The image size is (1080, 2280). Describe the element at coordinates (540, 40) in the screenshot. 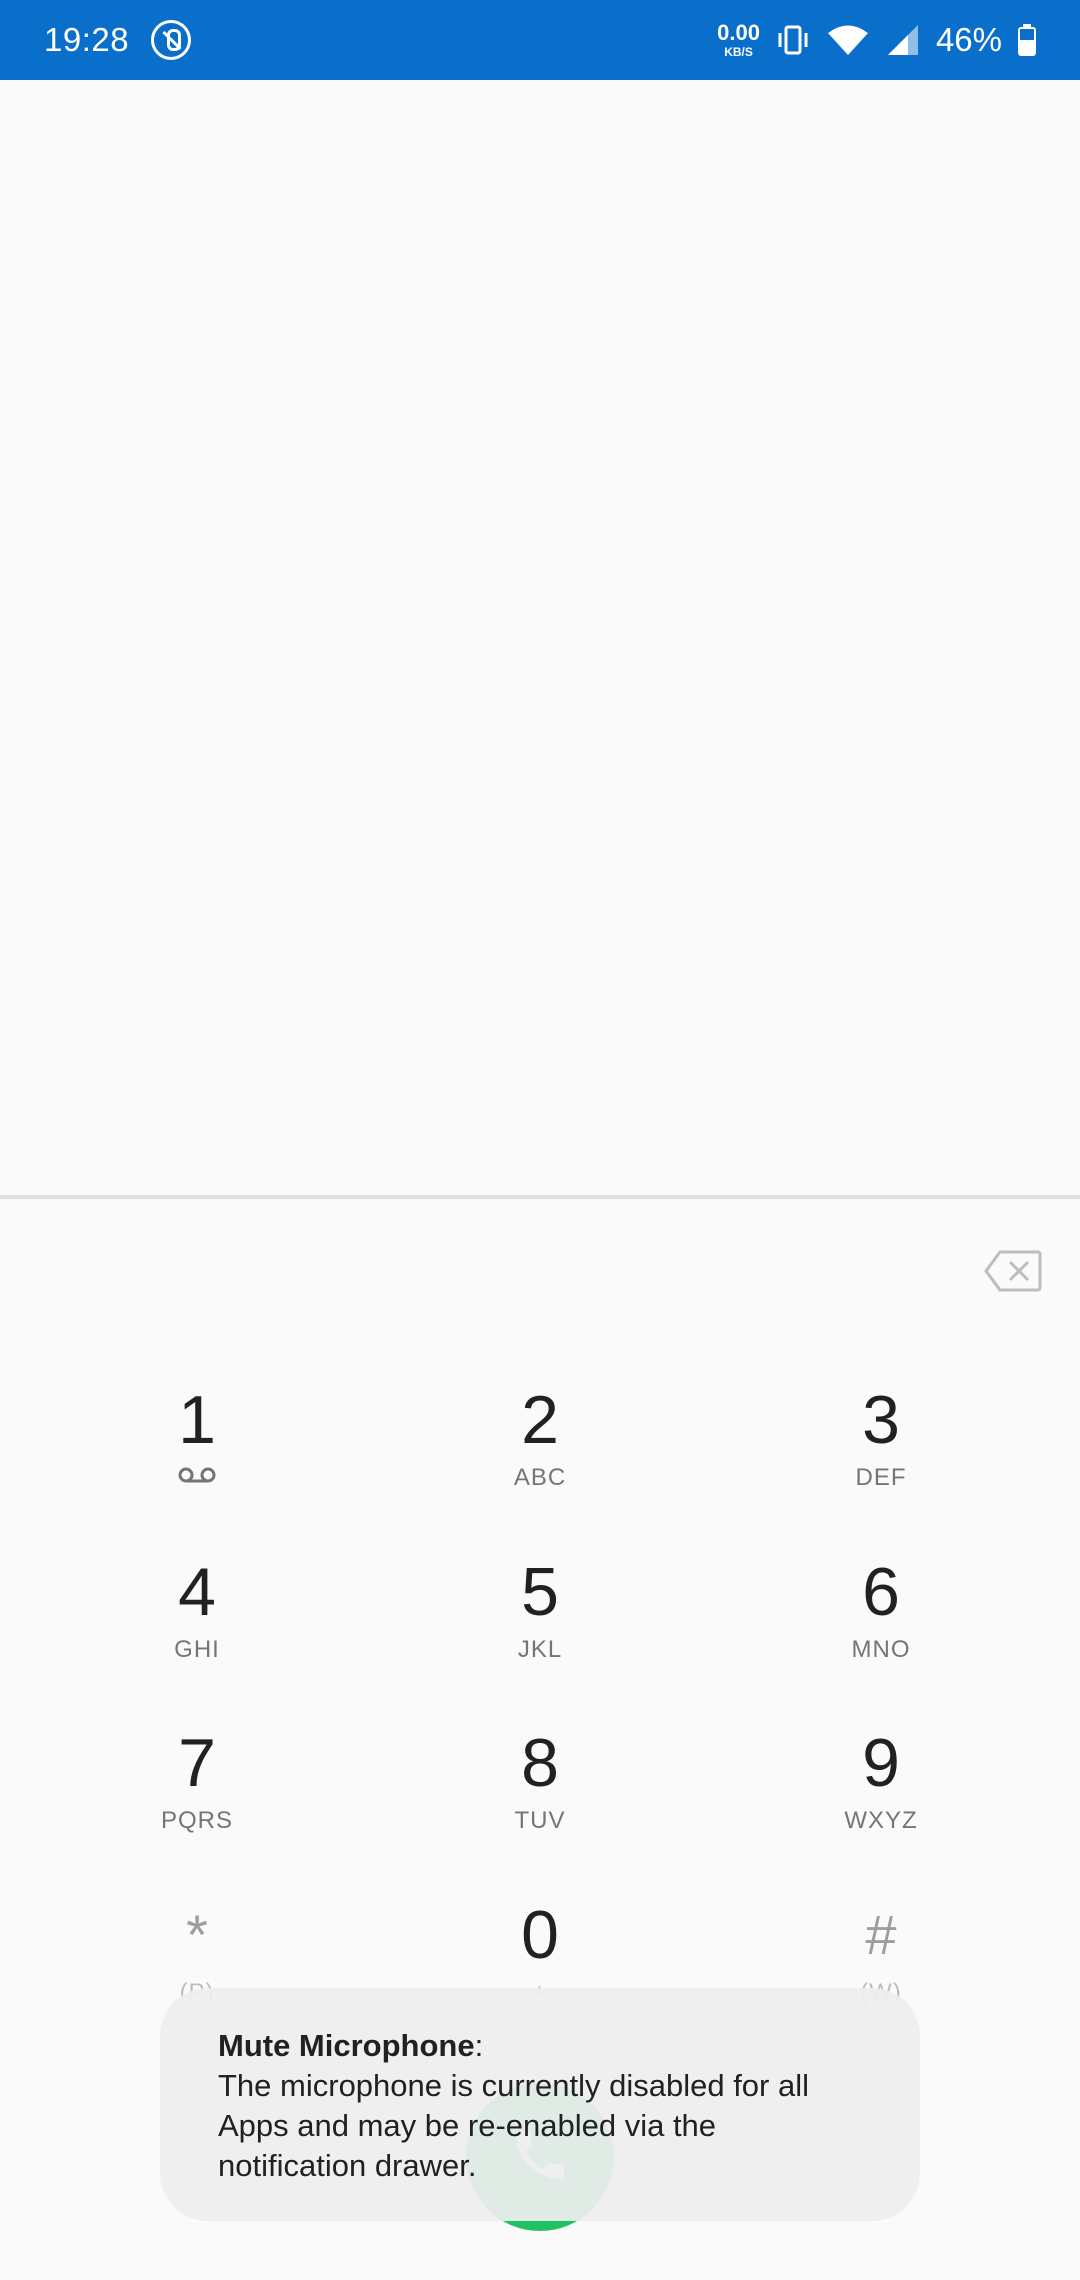

I see `status-bar: 19:28 0.00 KB/S 46%` at that location.